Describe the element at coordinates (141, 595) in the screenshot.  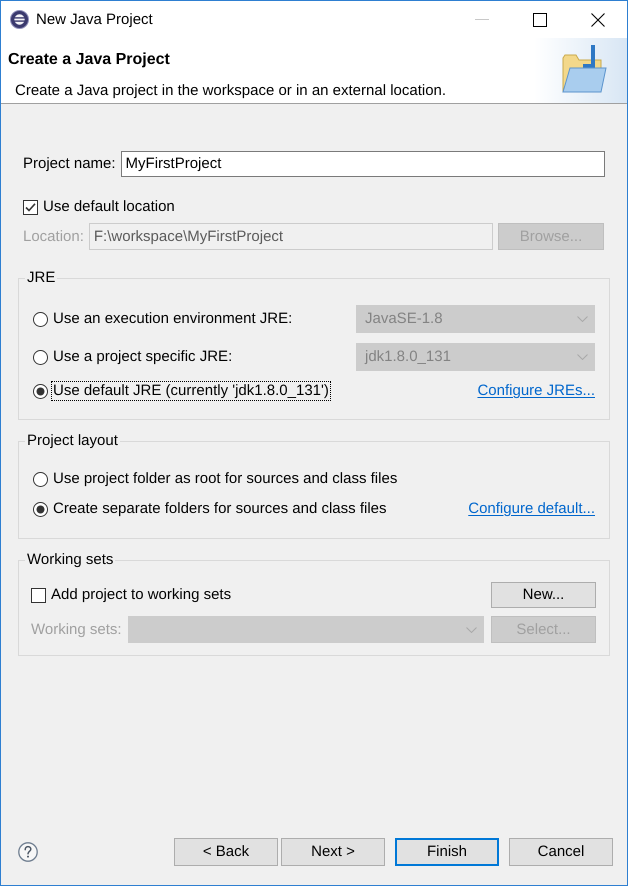
I see `checkbox-label: Add project to working sets` at that location.